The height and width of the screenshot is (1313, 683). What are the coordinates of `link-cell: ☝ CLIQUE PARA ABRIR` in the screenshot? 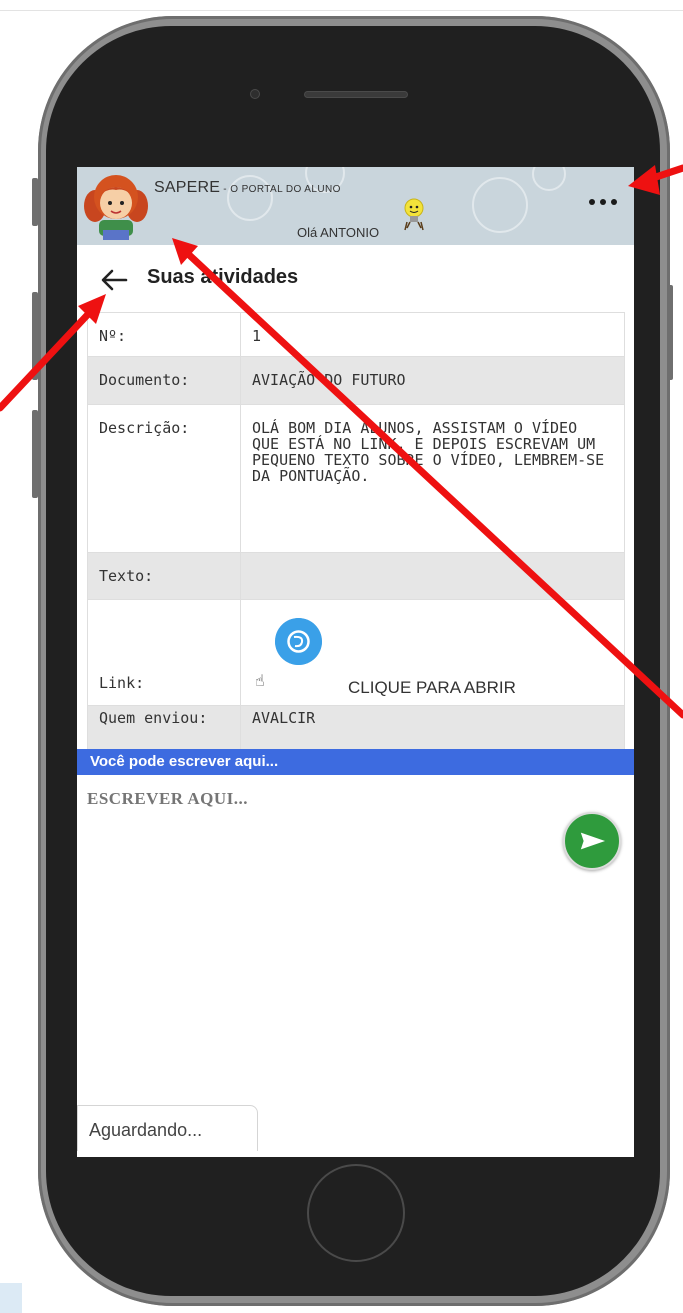 It's located at (432, 652).